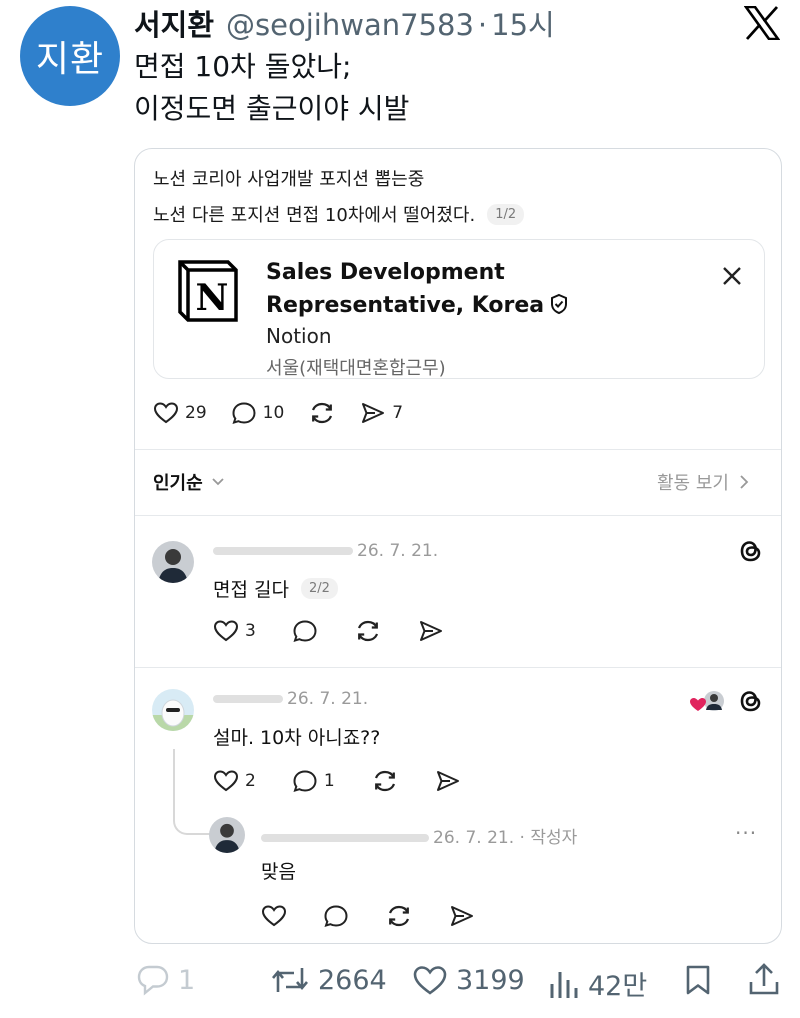  Describe the element at coordinates (458, 515) in the screenshot. I see `divider` at that location.